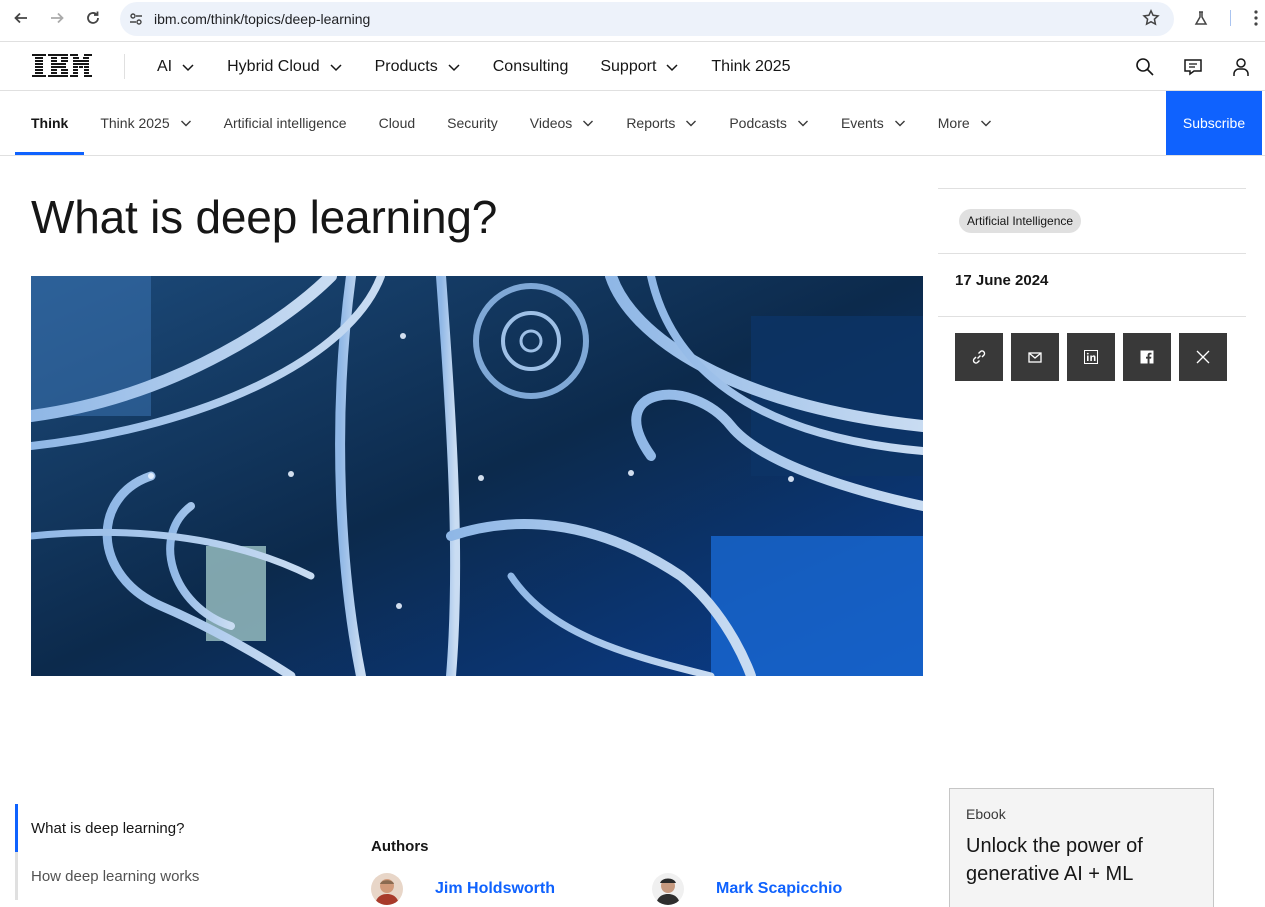  I want to click on masthead-item-products: Products, so click(418, 66).